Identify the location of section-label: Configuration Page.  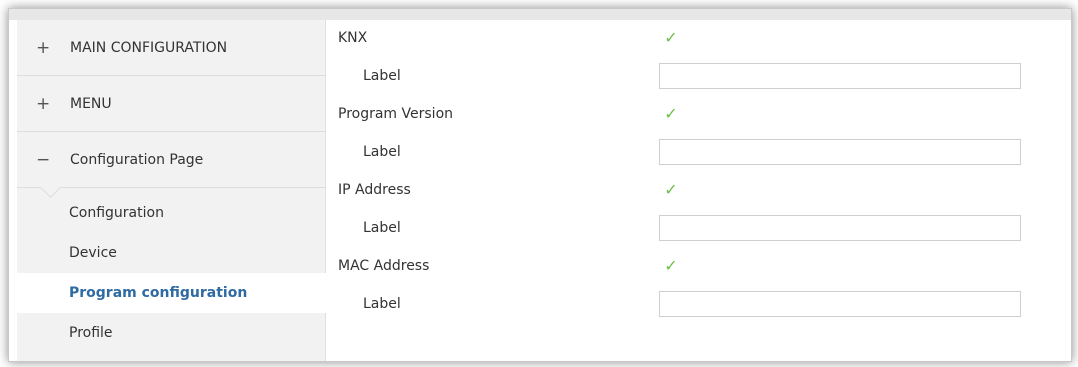
(137, 159).